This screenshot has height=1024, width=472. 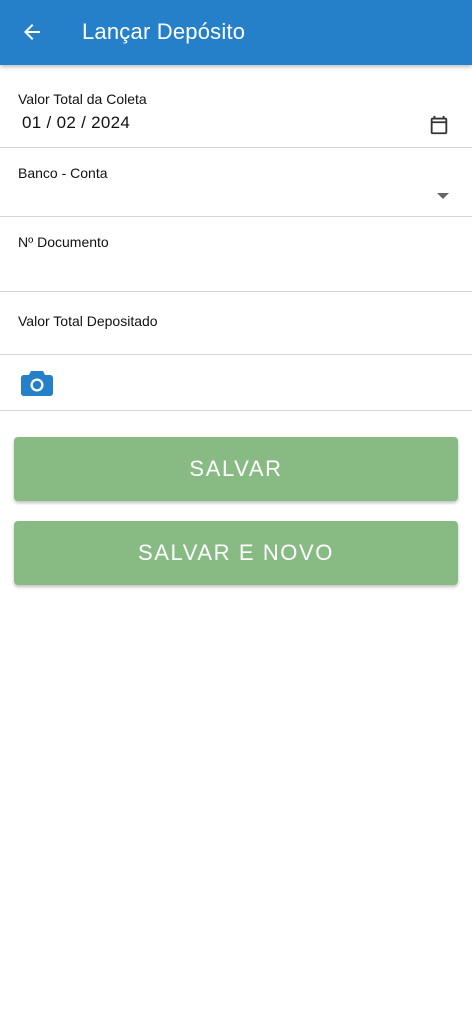 I want to click on back-button, so click(x=32, y=32).